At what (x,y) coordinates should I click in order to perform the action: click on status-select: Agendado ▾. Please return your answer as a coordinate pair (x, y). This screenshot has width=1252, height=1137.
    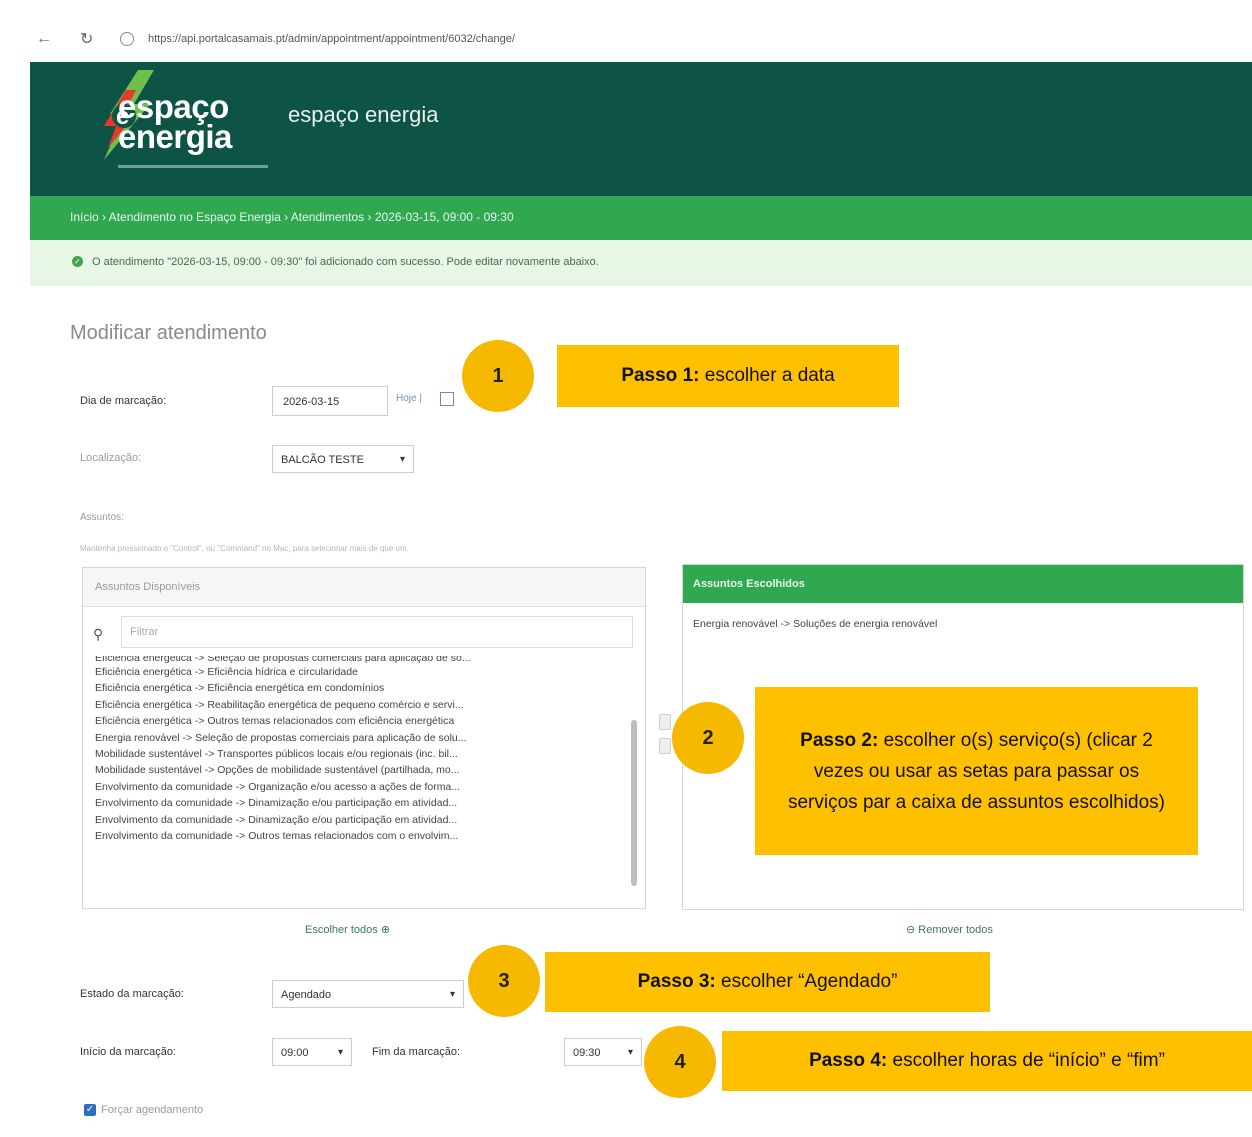
    Looking at the image, I should click on (368, 994).